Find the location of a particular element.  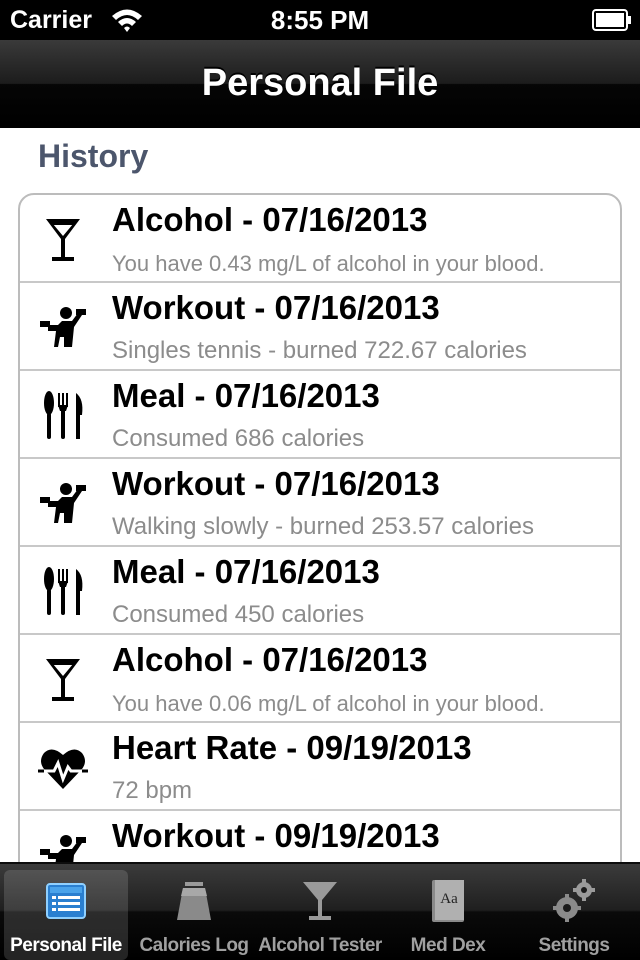

battery-icon is located at coordinates (612, 20).